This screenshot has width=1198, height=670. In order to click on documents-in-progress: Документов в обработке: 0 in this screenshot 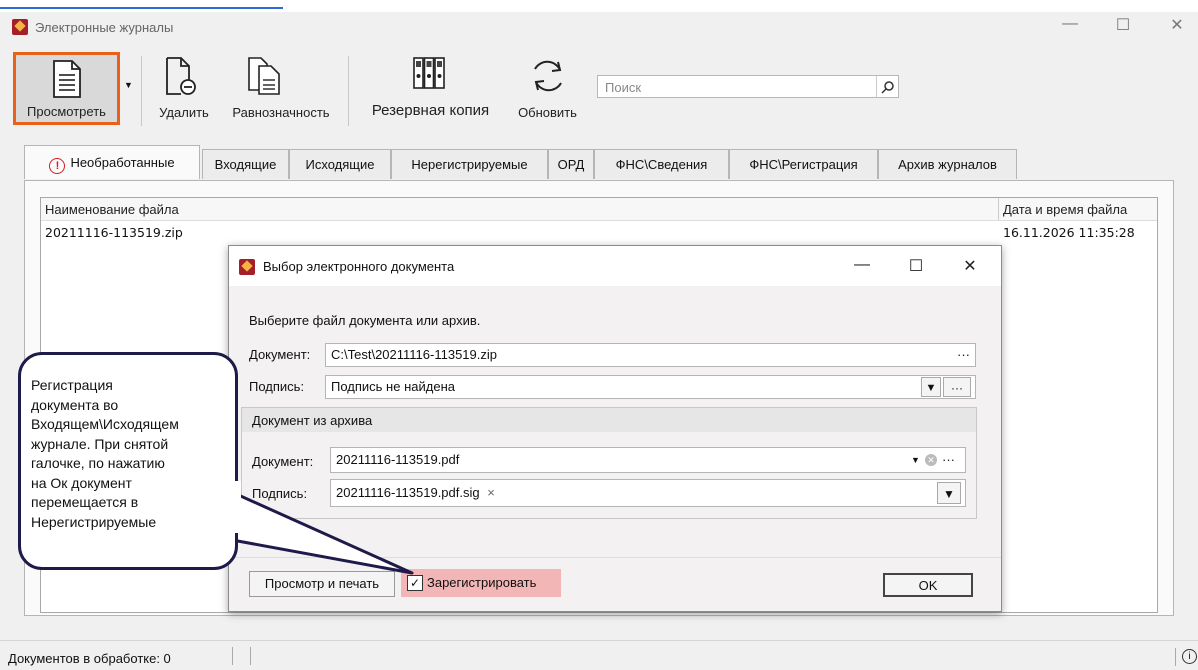, I will do `click(89, 658)`.